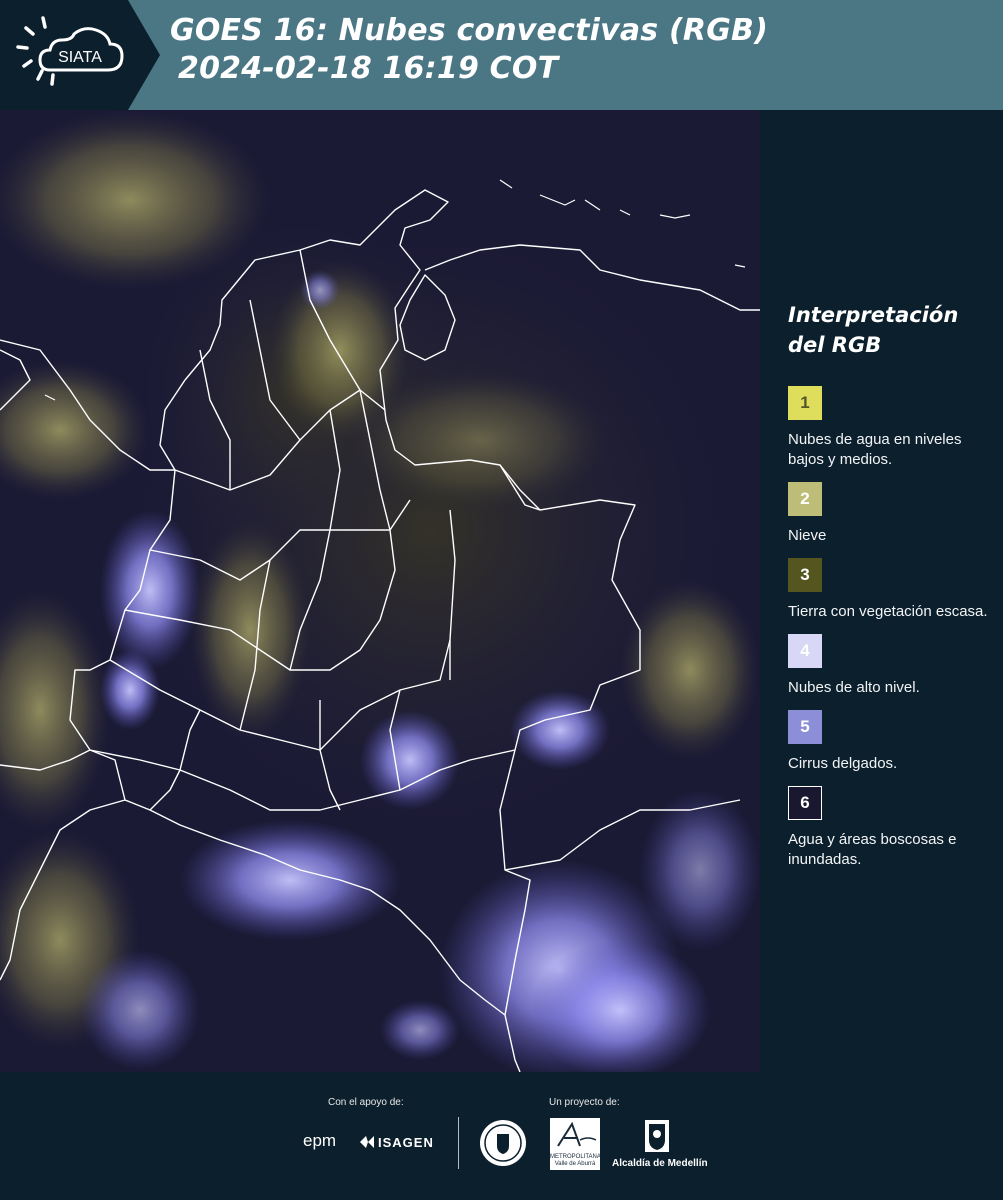 Image resolution: width=1003 pixels, height=1200 pixels. Describe the element at coordinates (406, 1142) in the screenshot. I see `isagen-text: ISAGEN` at that location.